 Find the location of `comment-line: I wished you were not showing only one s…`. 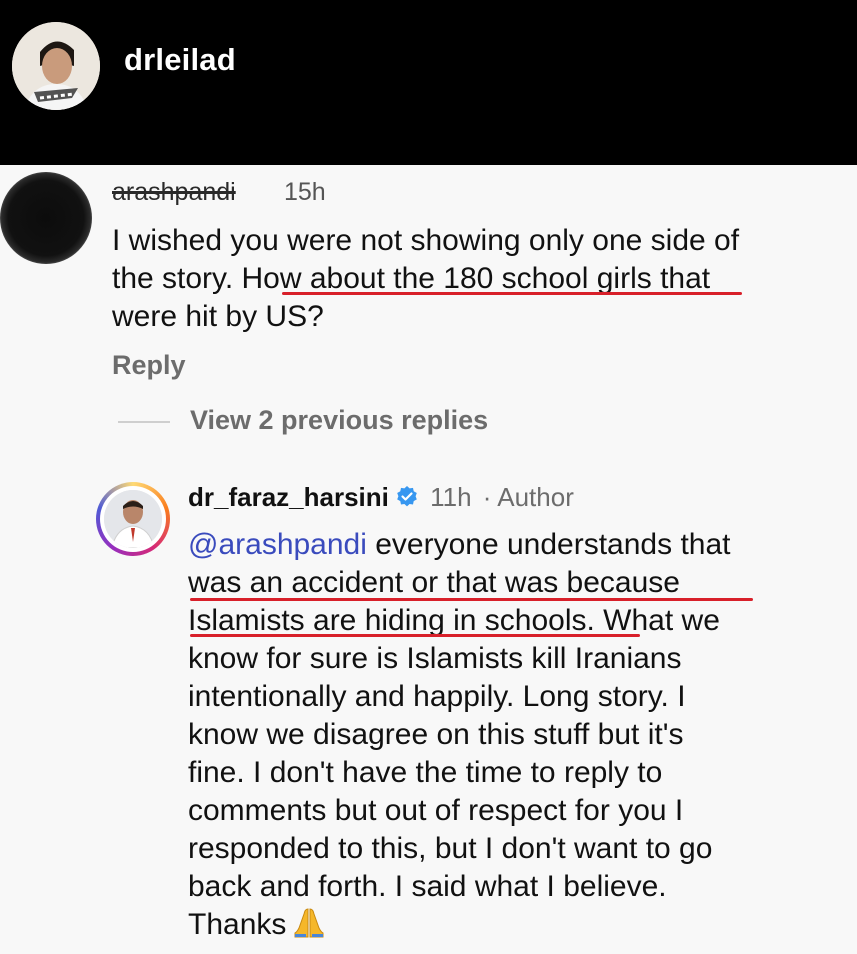

comment-line: I wished you were not showing only one s… is located at coordinates (426, 240).